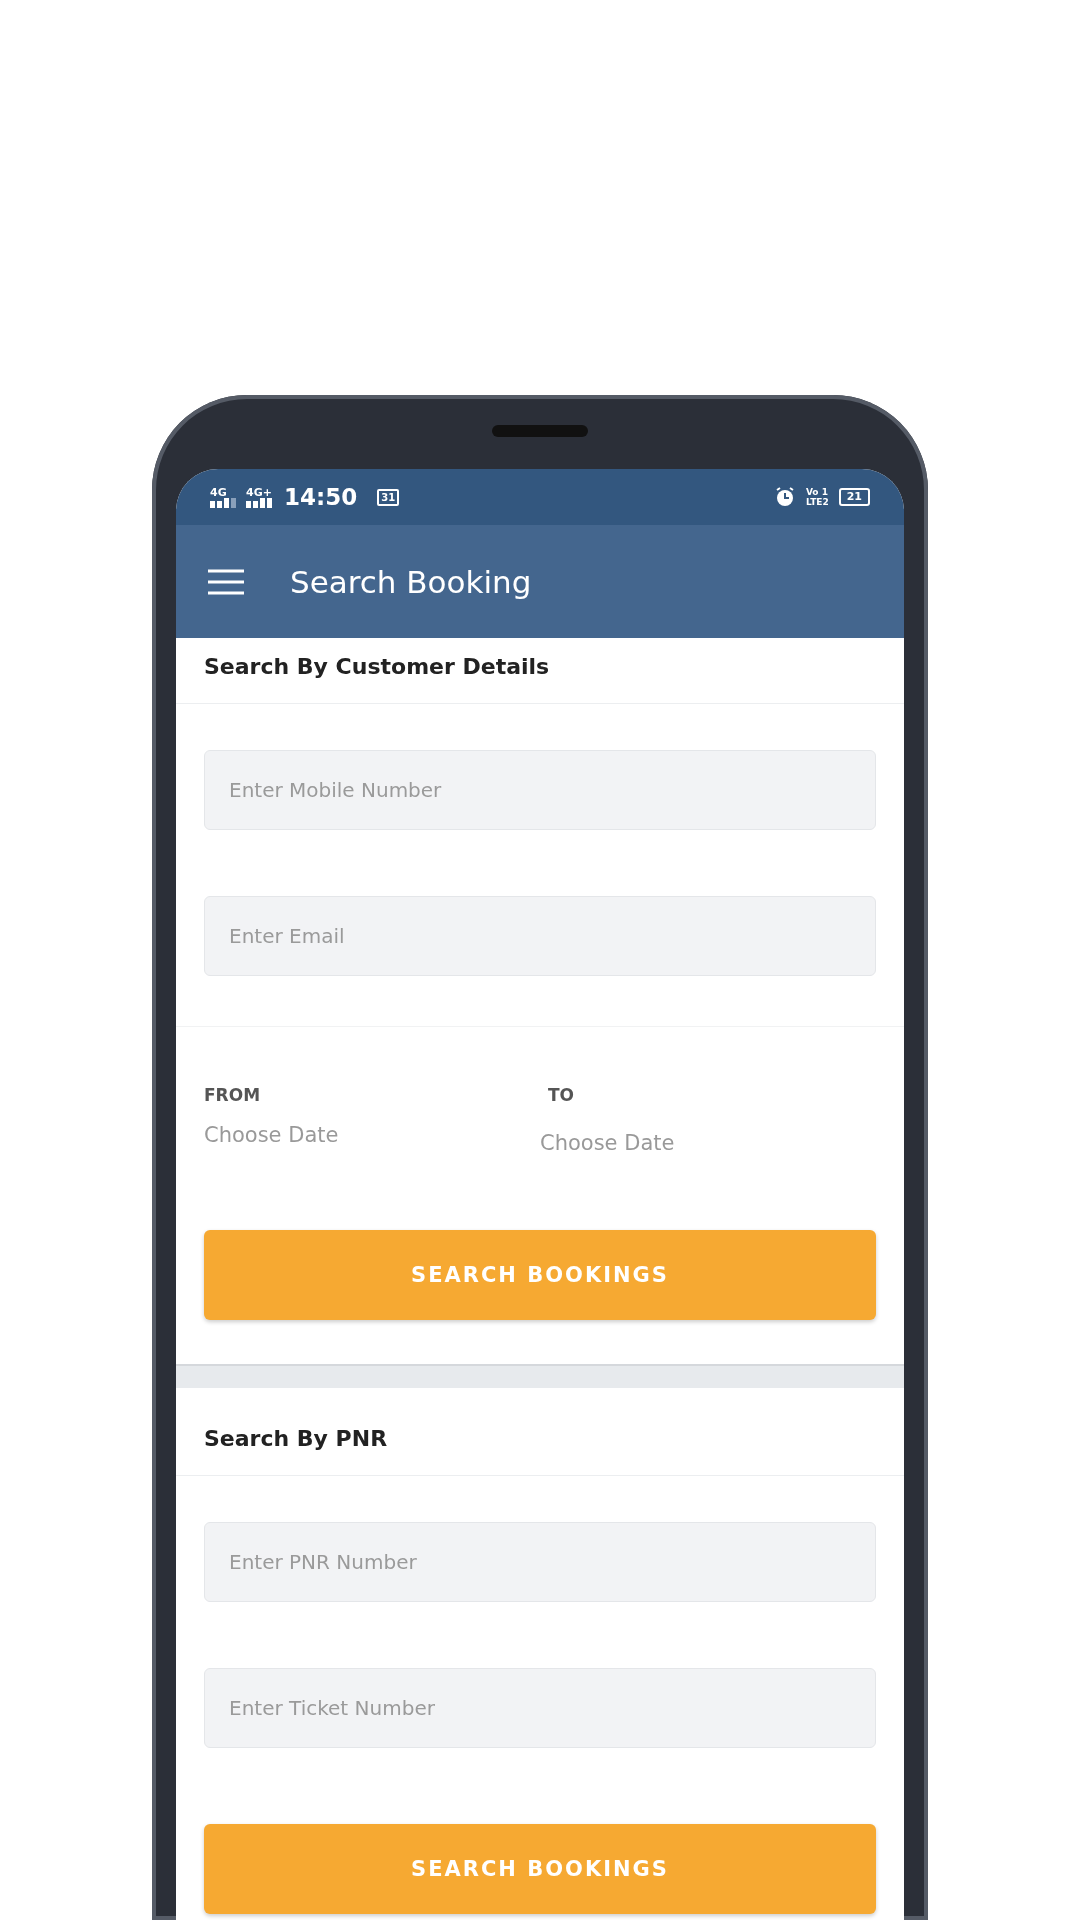  I want to click on section-title: Search By PNR, so click(296, 1439).